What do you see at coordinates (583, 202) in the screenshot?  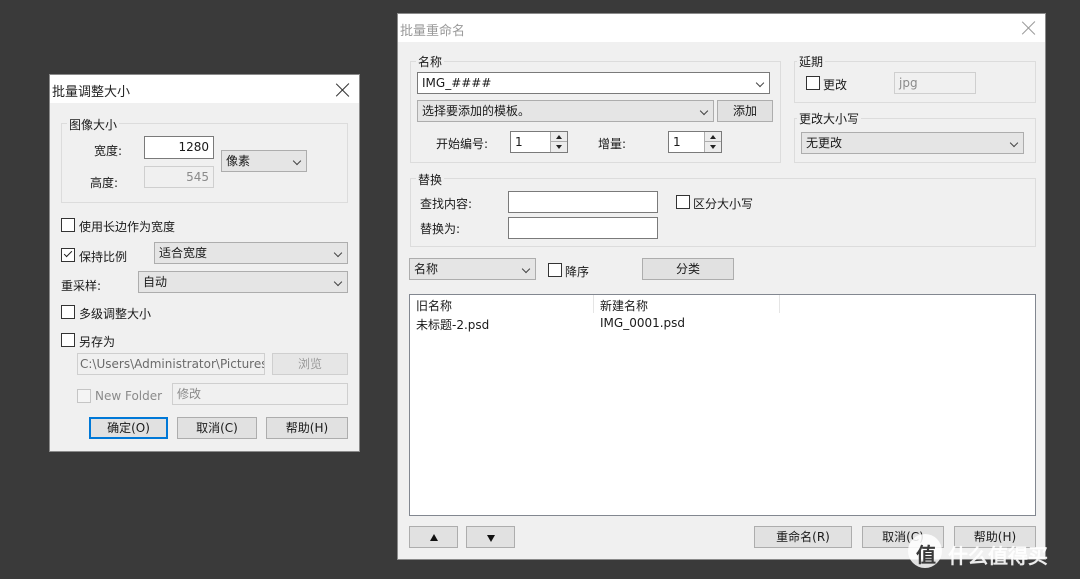 I see `find-input` at bounding box center [583, 202].